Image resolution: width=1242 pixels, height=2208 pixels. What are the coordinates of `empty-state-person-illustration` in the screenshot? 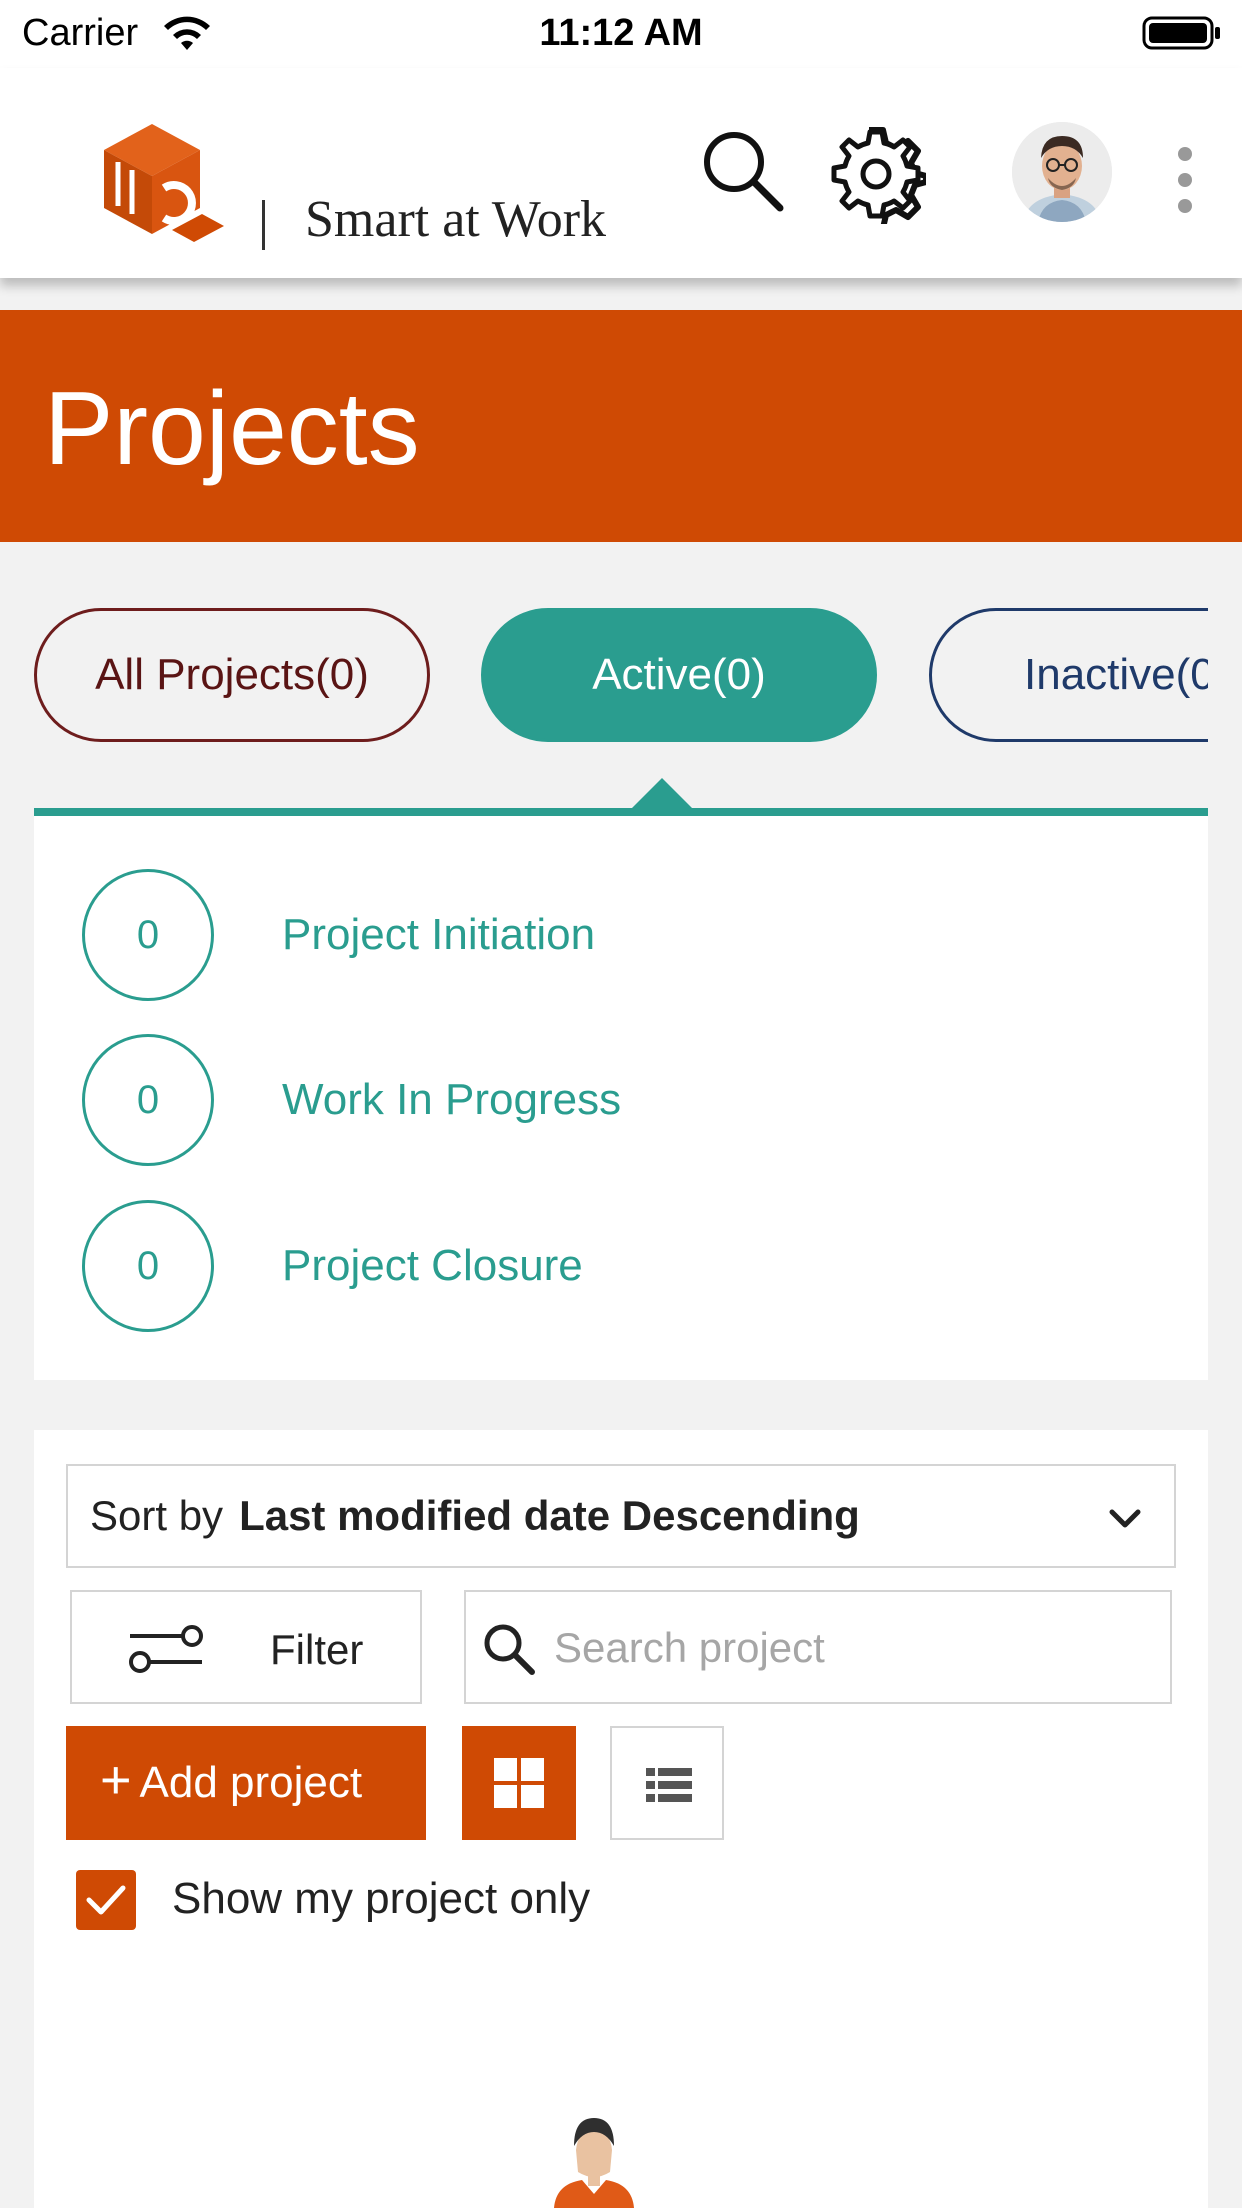 It's located at (594, 2163).